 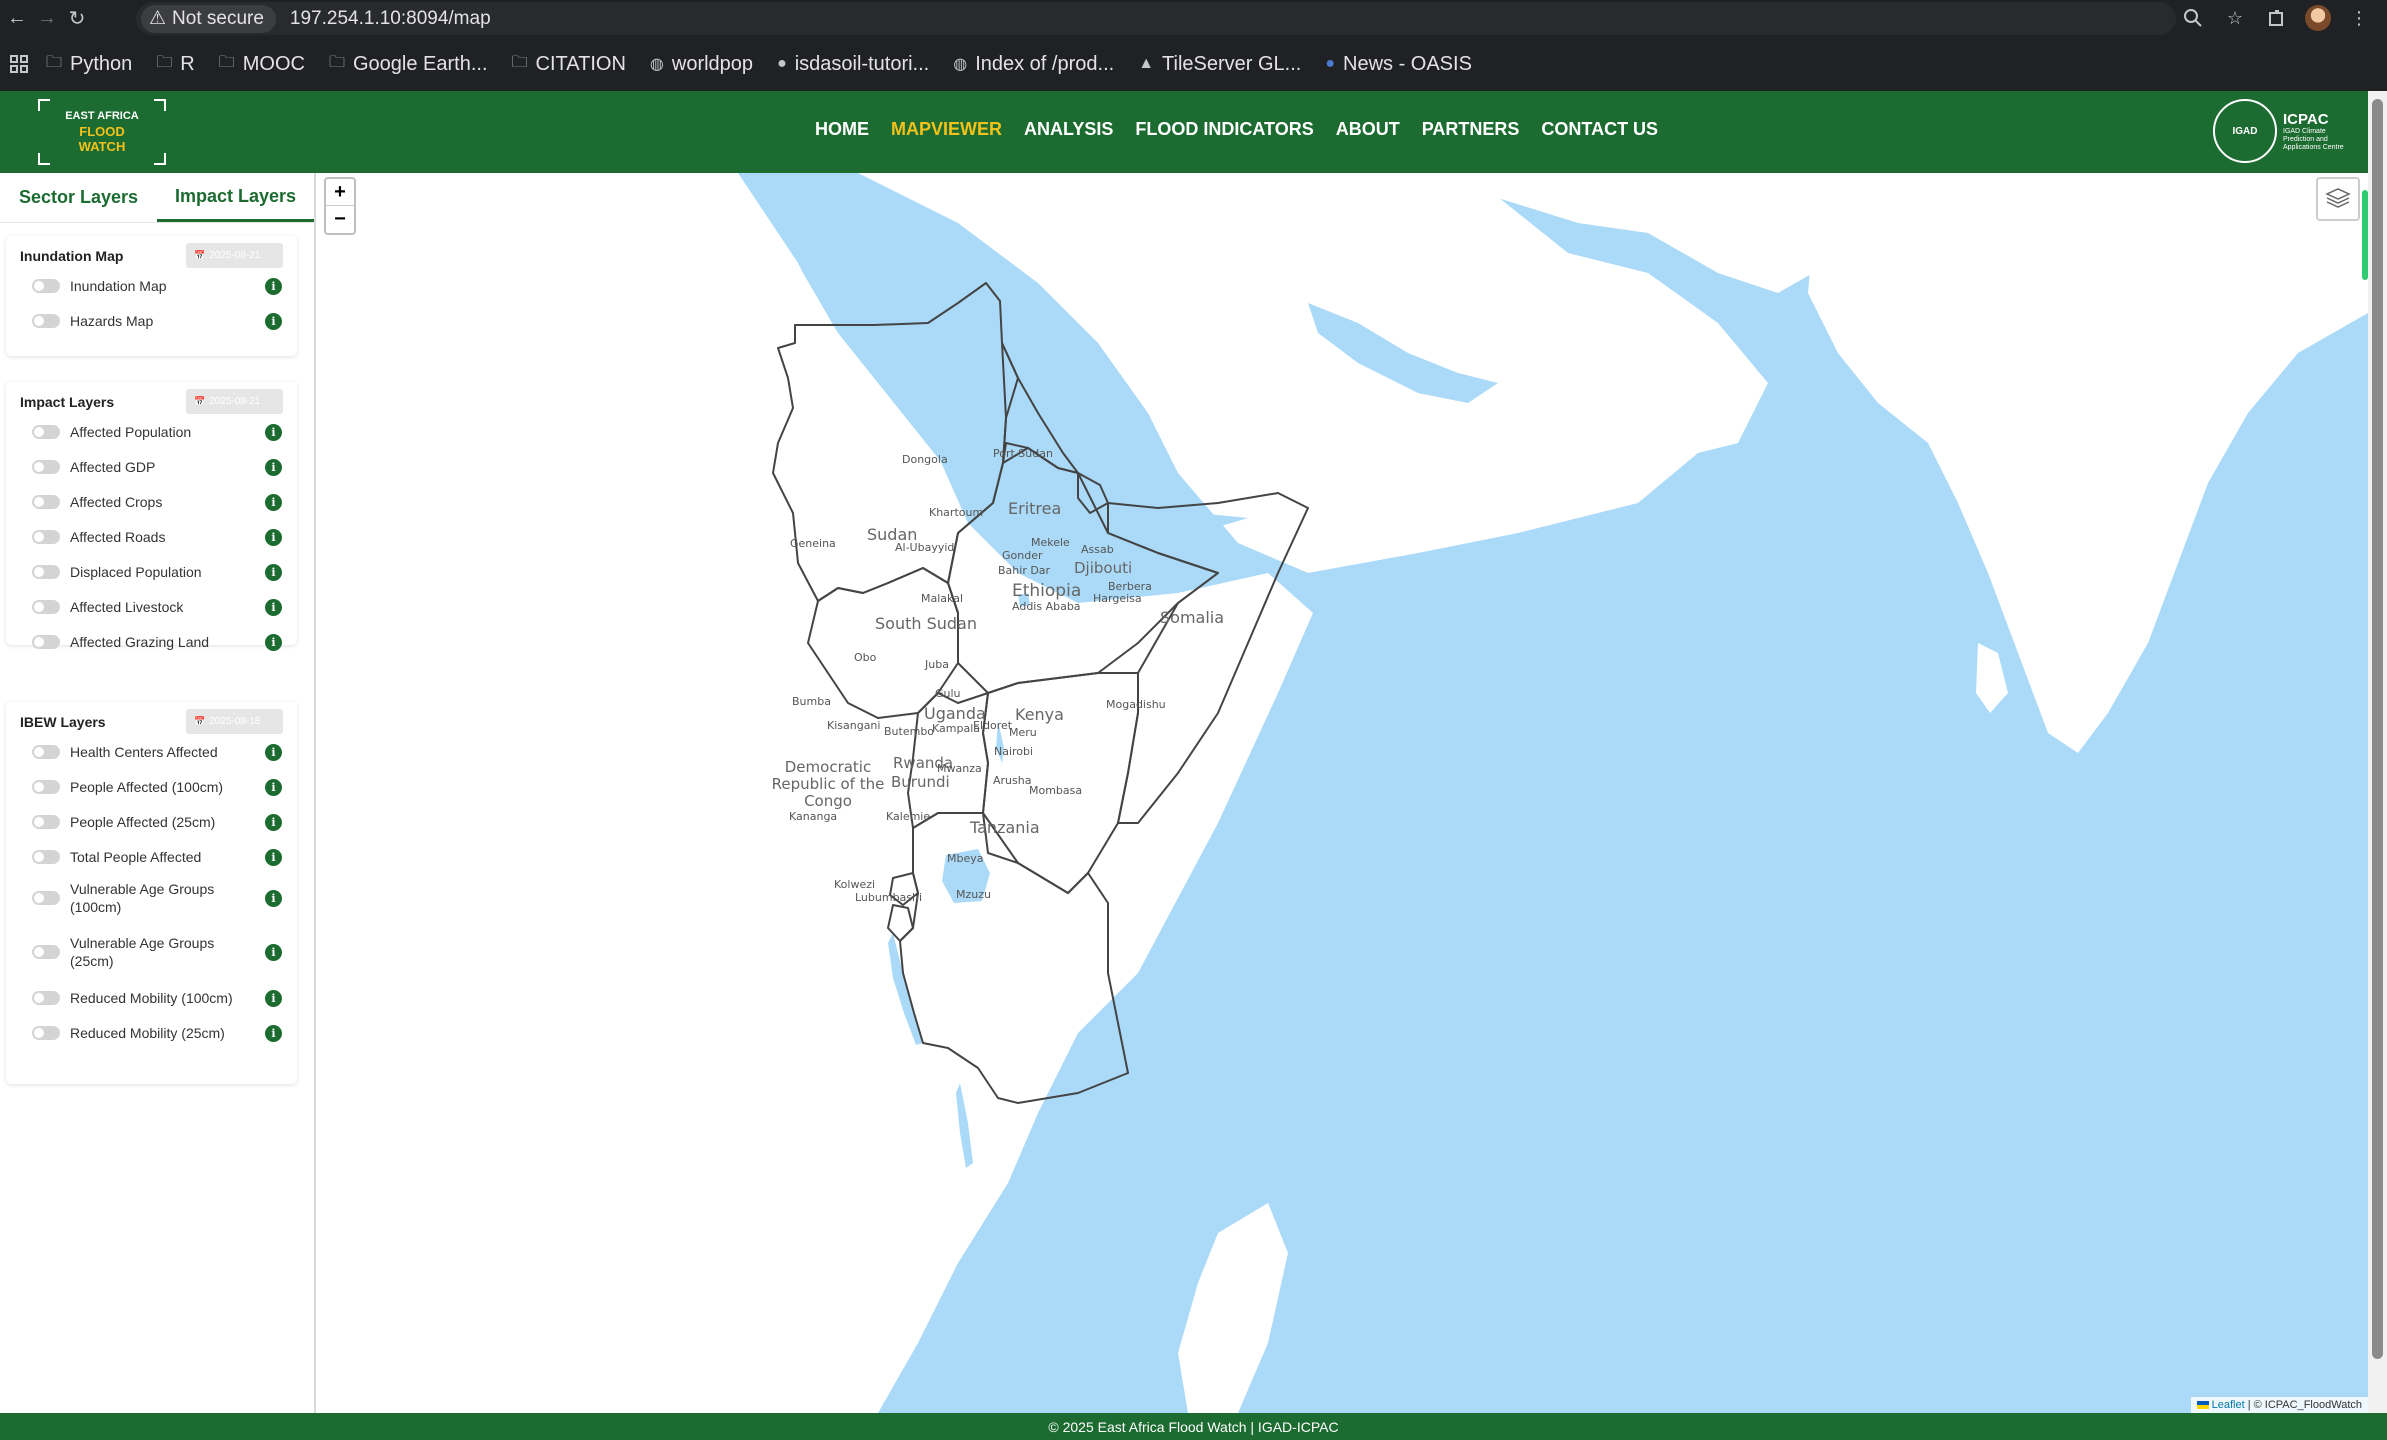 What do you see at coordinates (2377, 729) in the screenshot?
I see `scroll-thumb` at bounding box center [2377, 729].